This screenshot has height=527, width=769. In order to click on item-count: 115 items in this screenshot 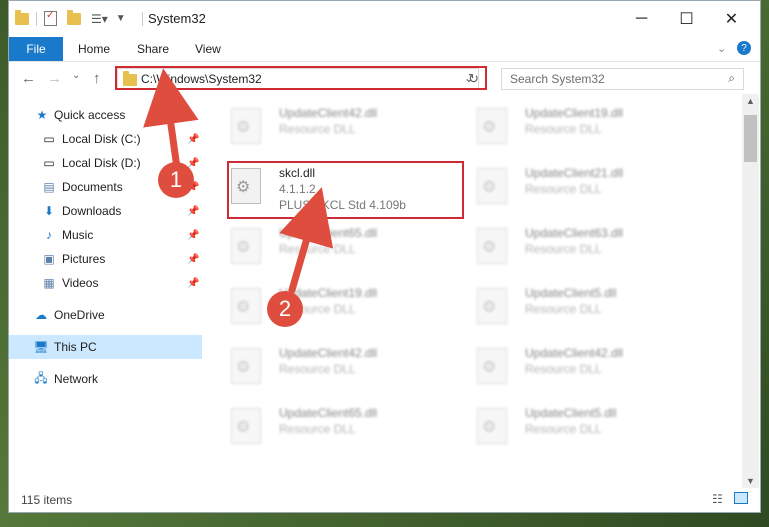, I will do `click(47, 500)`.